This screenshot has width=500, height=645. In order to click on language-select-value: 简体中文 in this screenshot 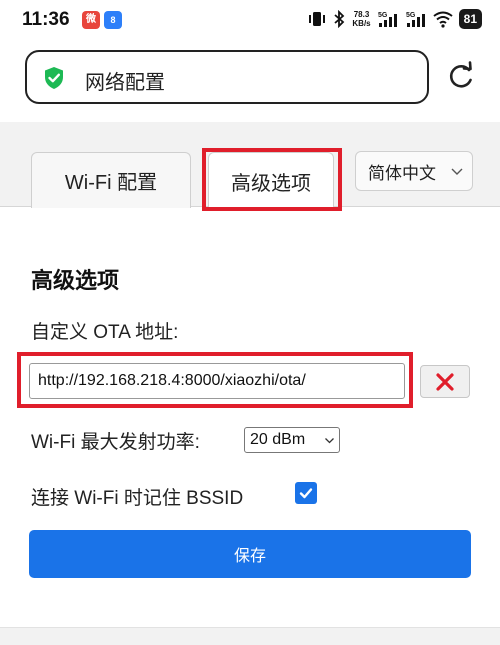, I will do `click(402, 173)`.